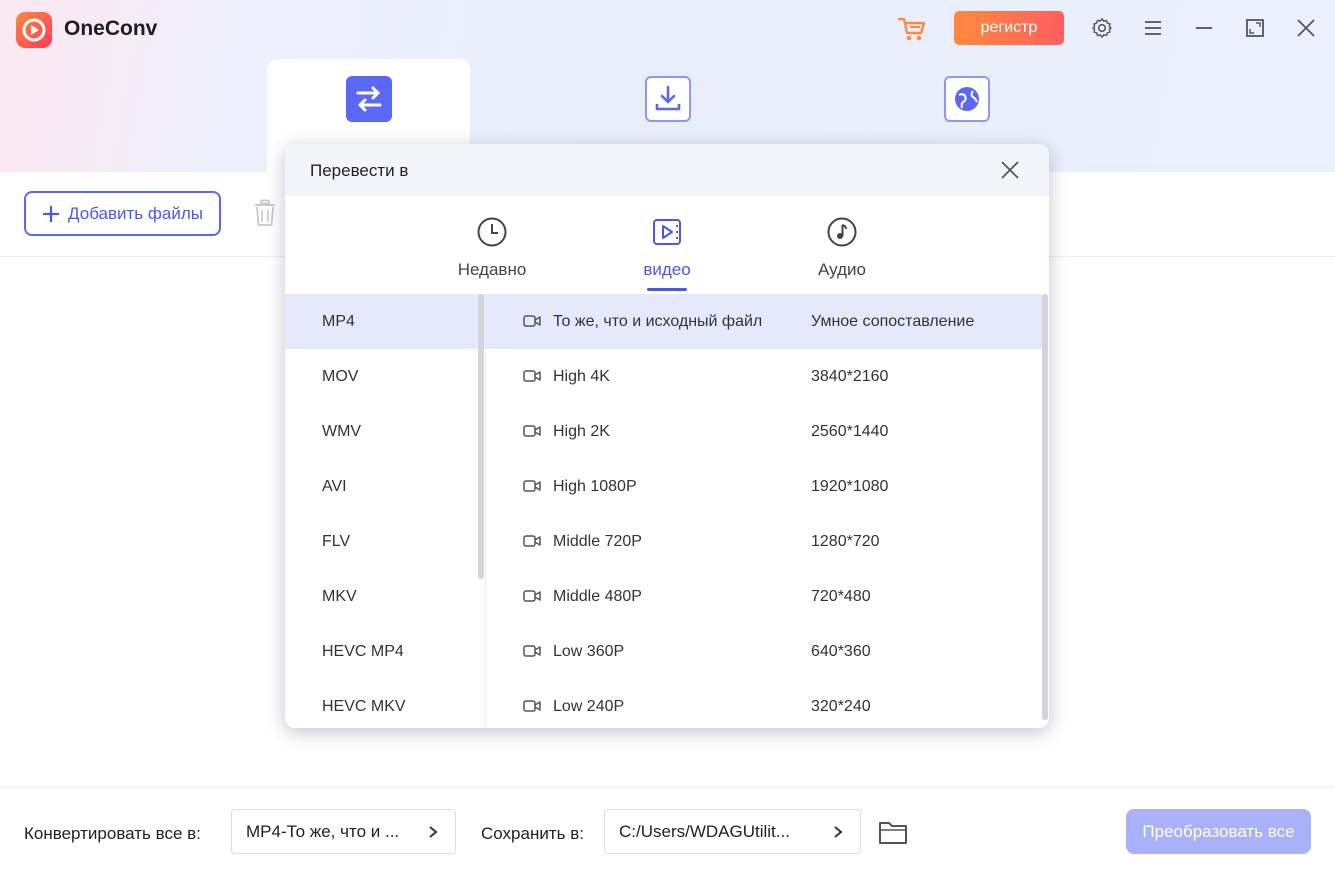  I want to click on add-files-button: Добавить файлы, so click(122, 213).